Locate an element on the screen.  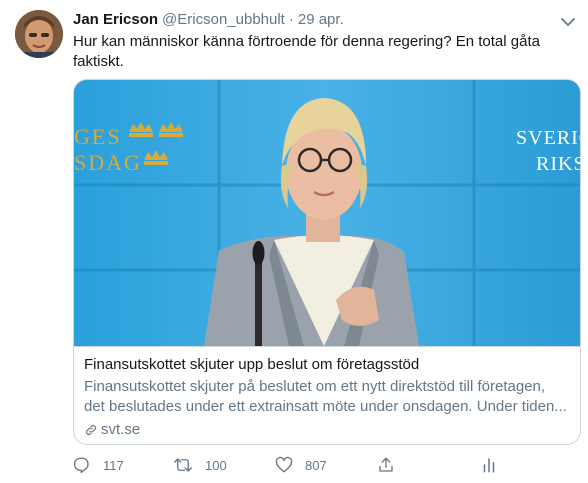
reply-icon is located at coordinates (81, 465).